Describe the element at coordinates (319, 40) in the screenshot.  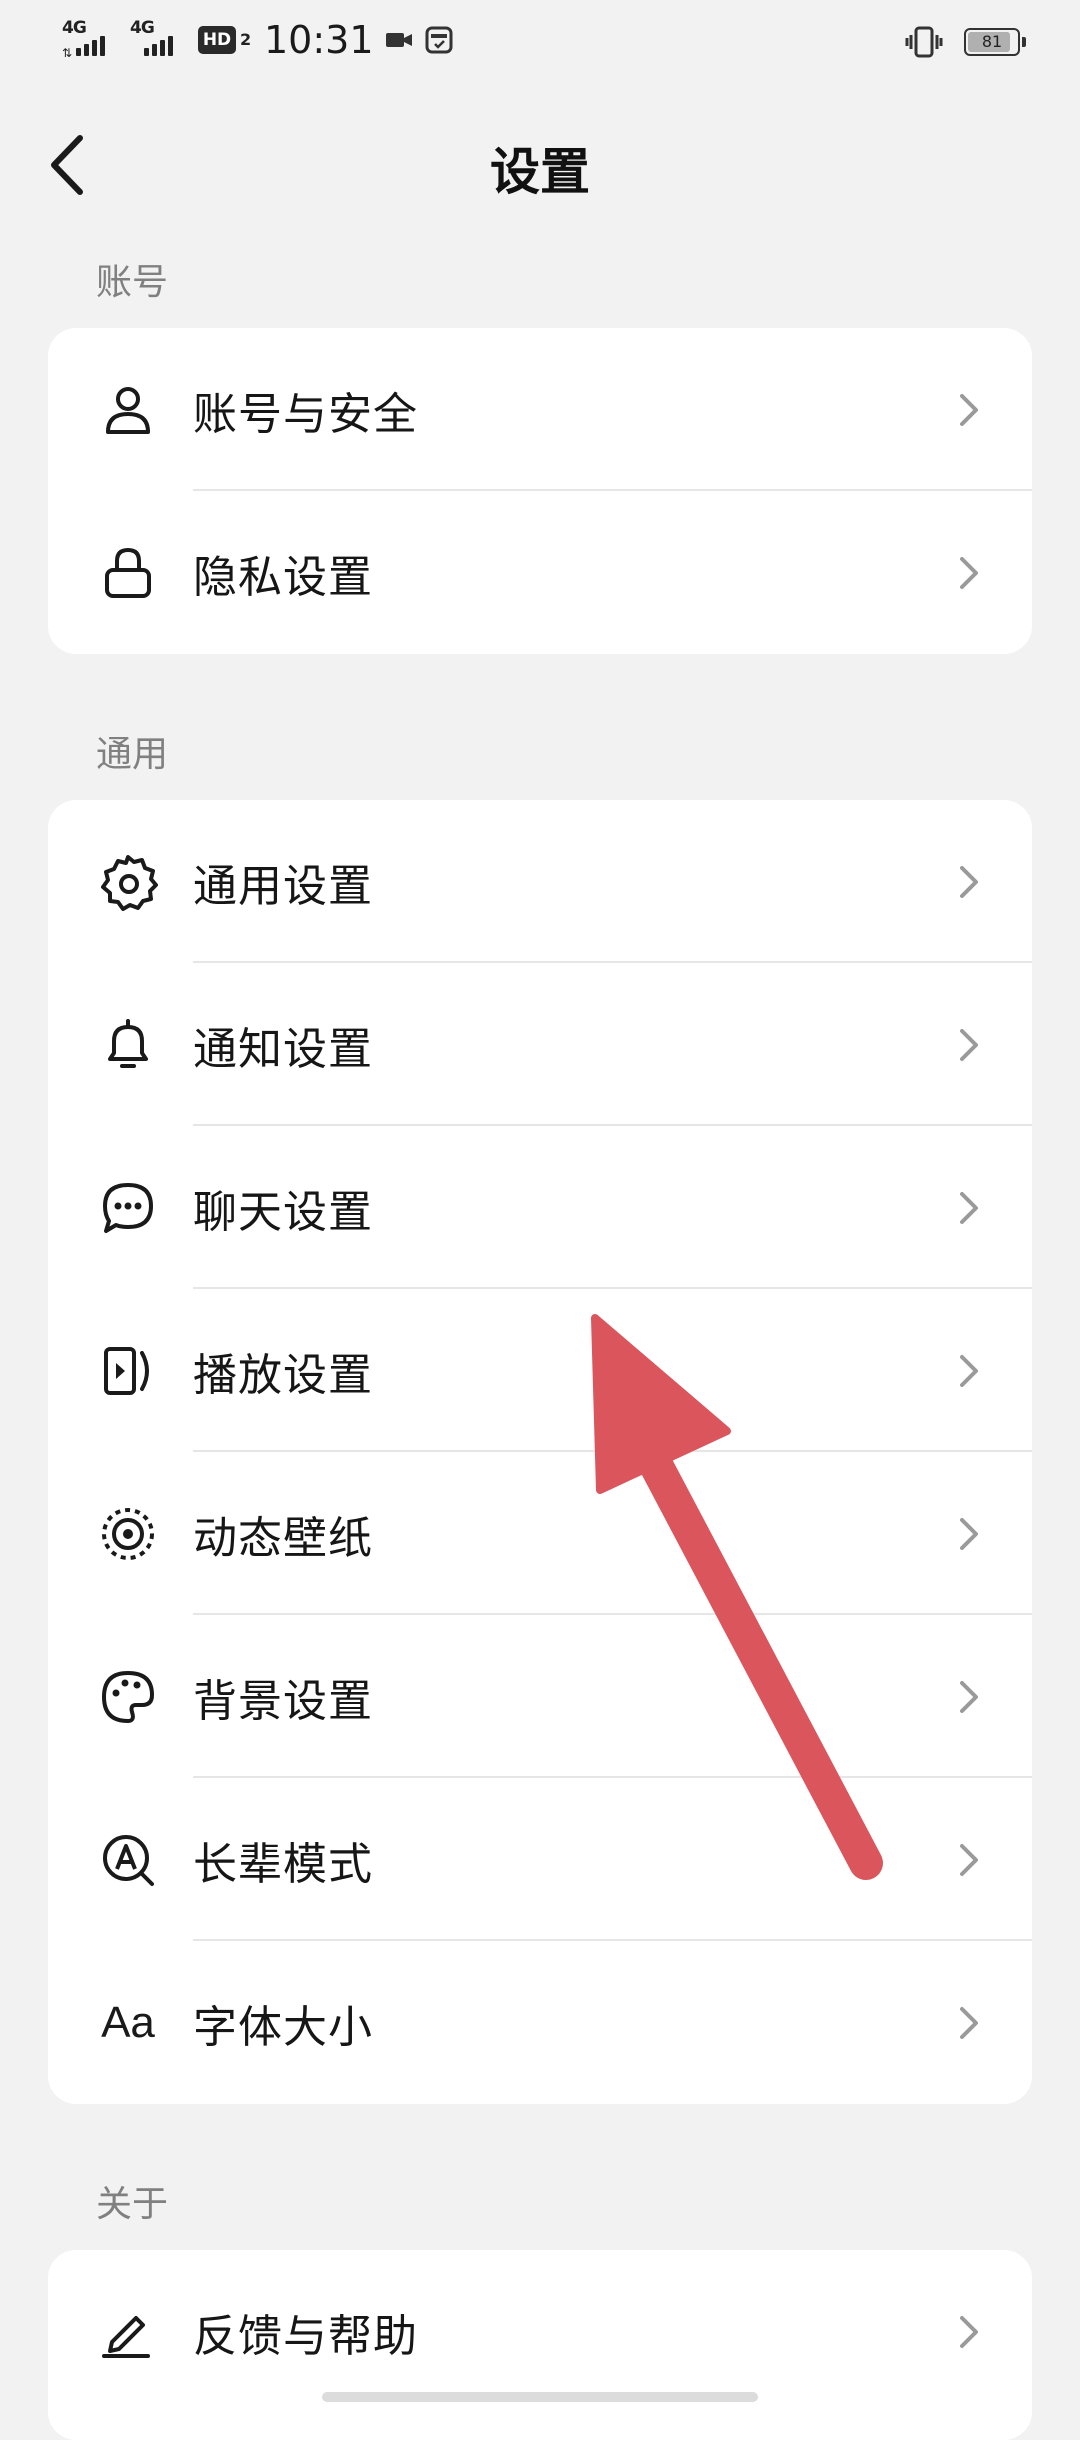
I see `status-time: 10:31` at that location.